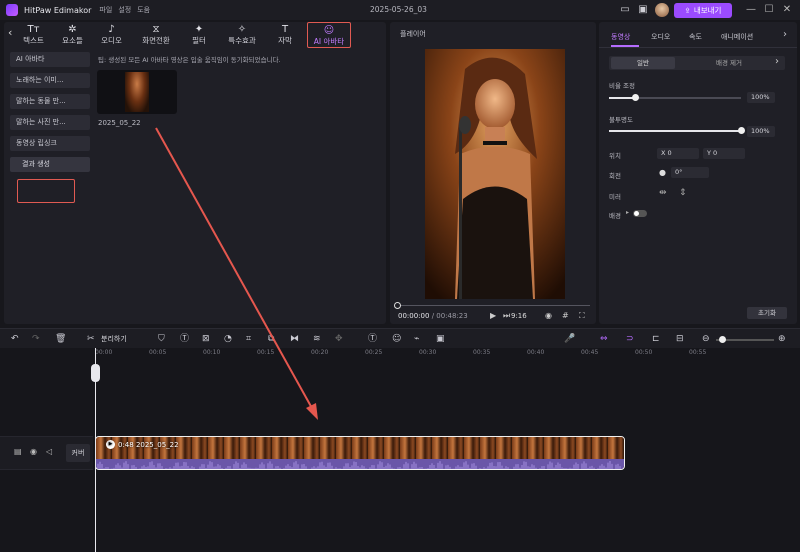  What do you see at coordinates (582, 316) in the screenshot?
I see `fullscreen-icon: ⛶` at bounding box center [582, 316].